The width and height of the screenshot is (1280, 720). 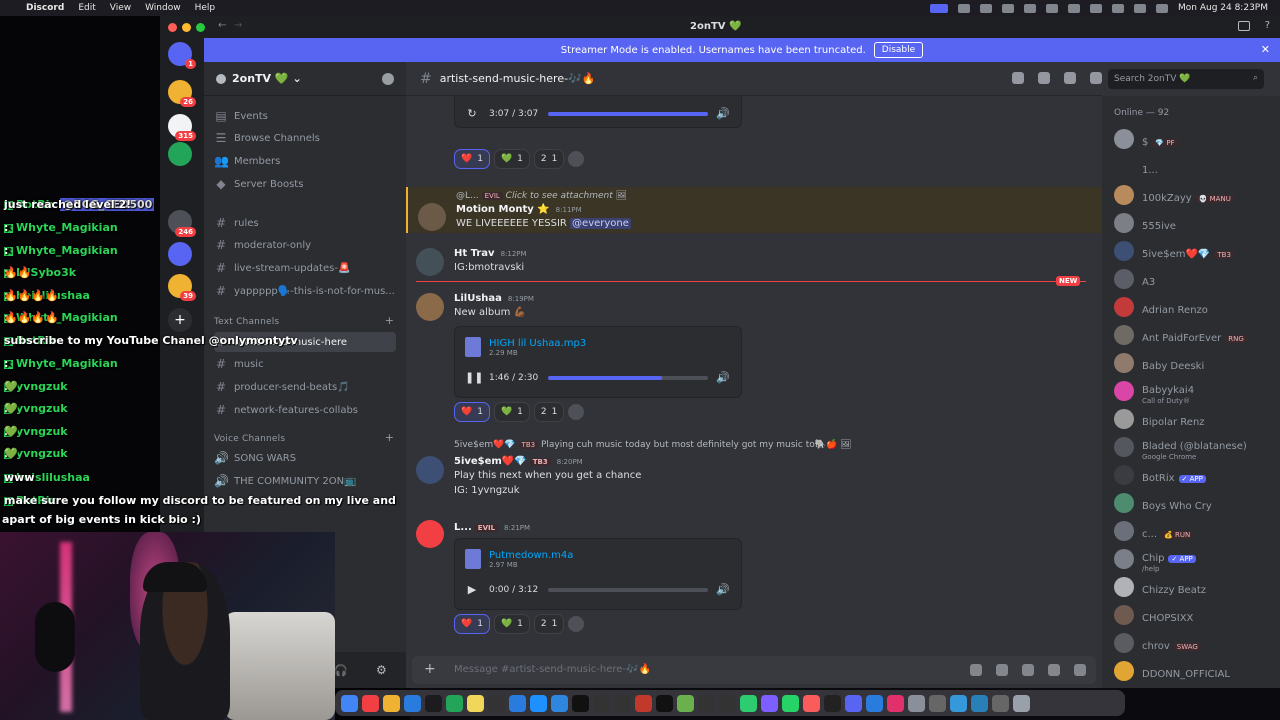 What do you see at coordinates (1197, 587) in the screenshot?
I see `member-item: Chizzy Beatz` at bounding box center [1197, 587].